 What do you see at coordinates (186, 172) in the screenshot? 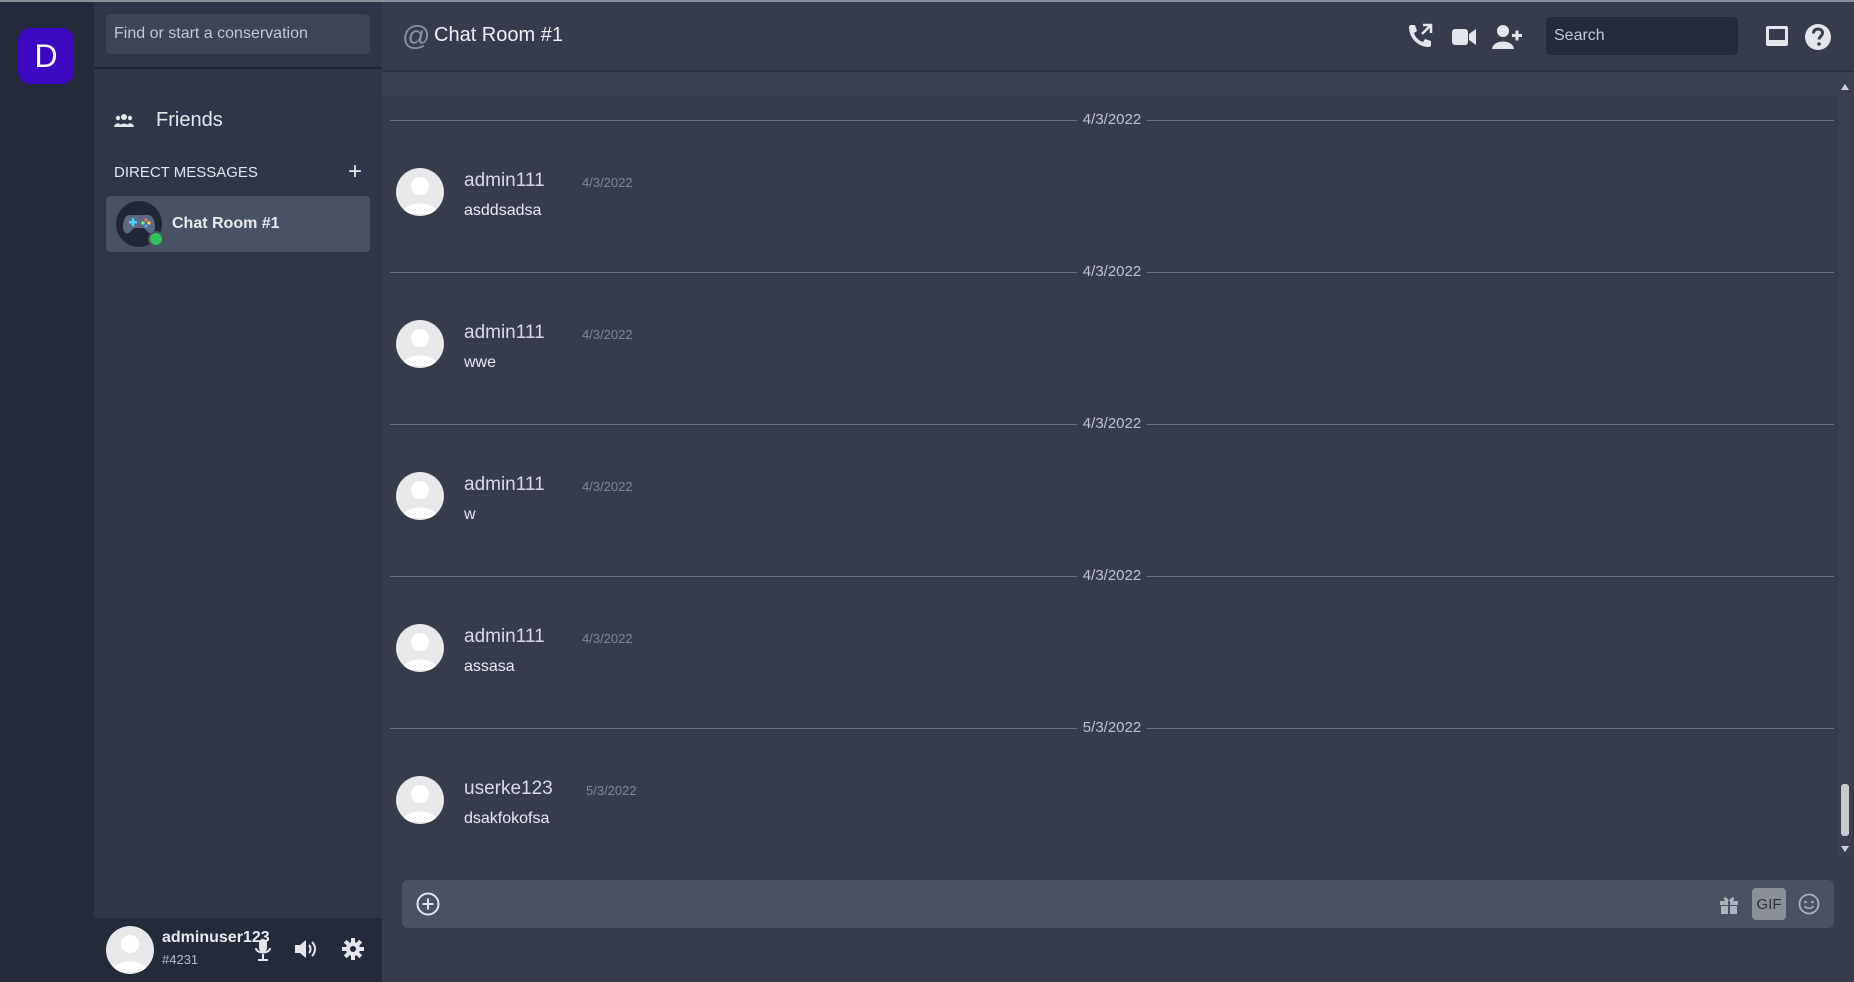
I see `direct-messages-title: DIRECT MESSAGES` at bounding box center [186, 172].